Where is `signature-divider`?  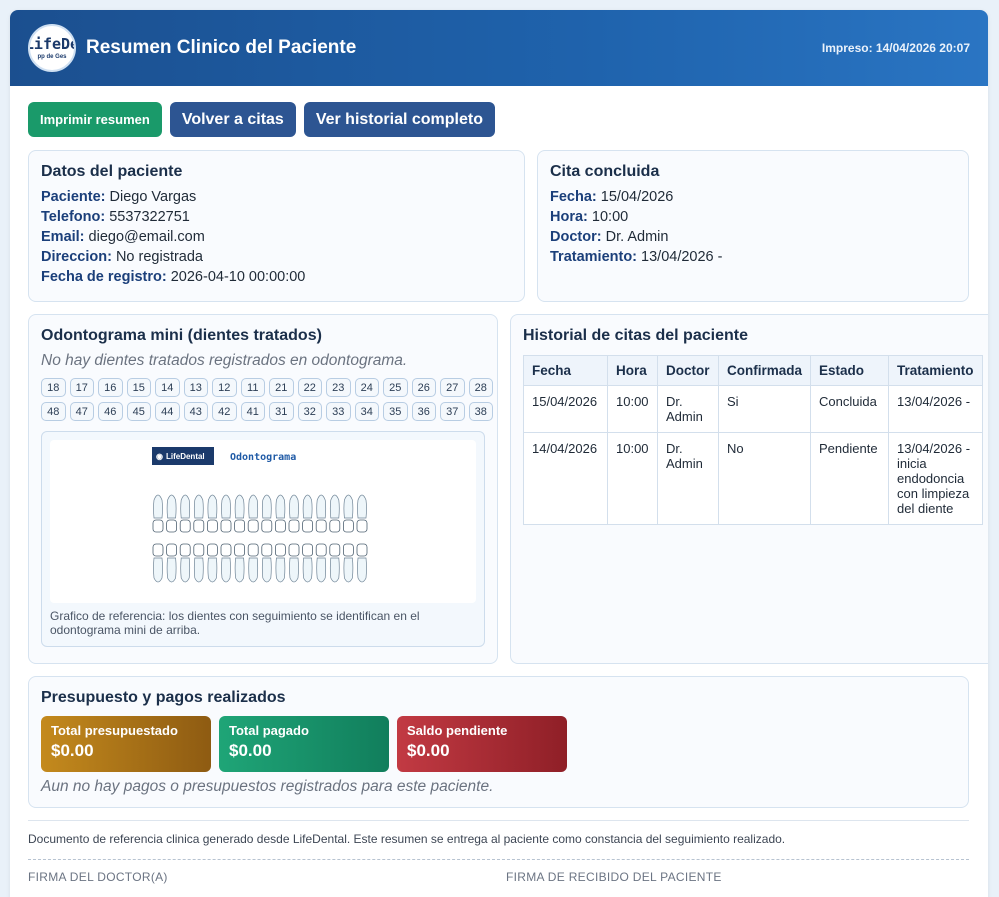
signature-divider is located at coordinates (498, 859).